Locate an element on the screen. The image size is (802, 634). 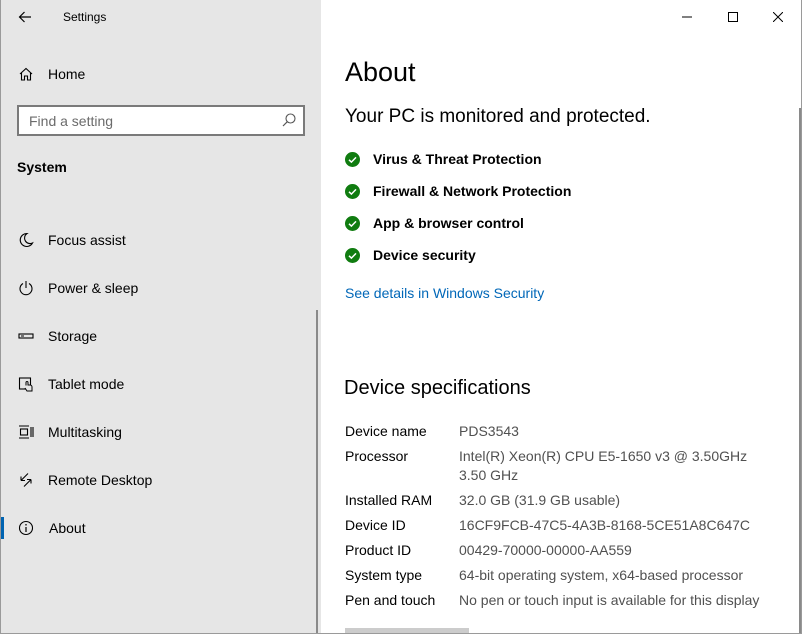
nav-home: Home is located at coordinates (160, 74).